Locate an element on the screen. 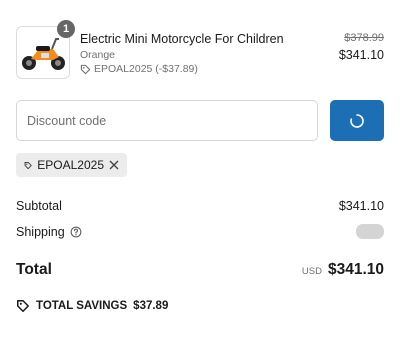  subtotal-row: Subtotal $341.10 is located at coordinates (200, 206).